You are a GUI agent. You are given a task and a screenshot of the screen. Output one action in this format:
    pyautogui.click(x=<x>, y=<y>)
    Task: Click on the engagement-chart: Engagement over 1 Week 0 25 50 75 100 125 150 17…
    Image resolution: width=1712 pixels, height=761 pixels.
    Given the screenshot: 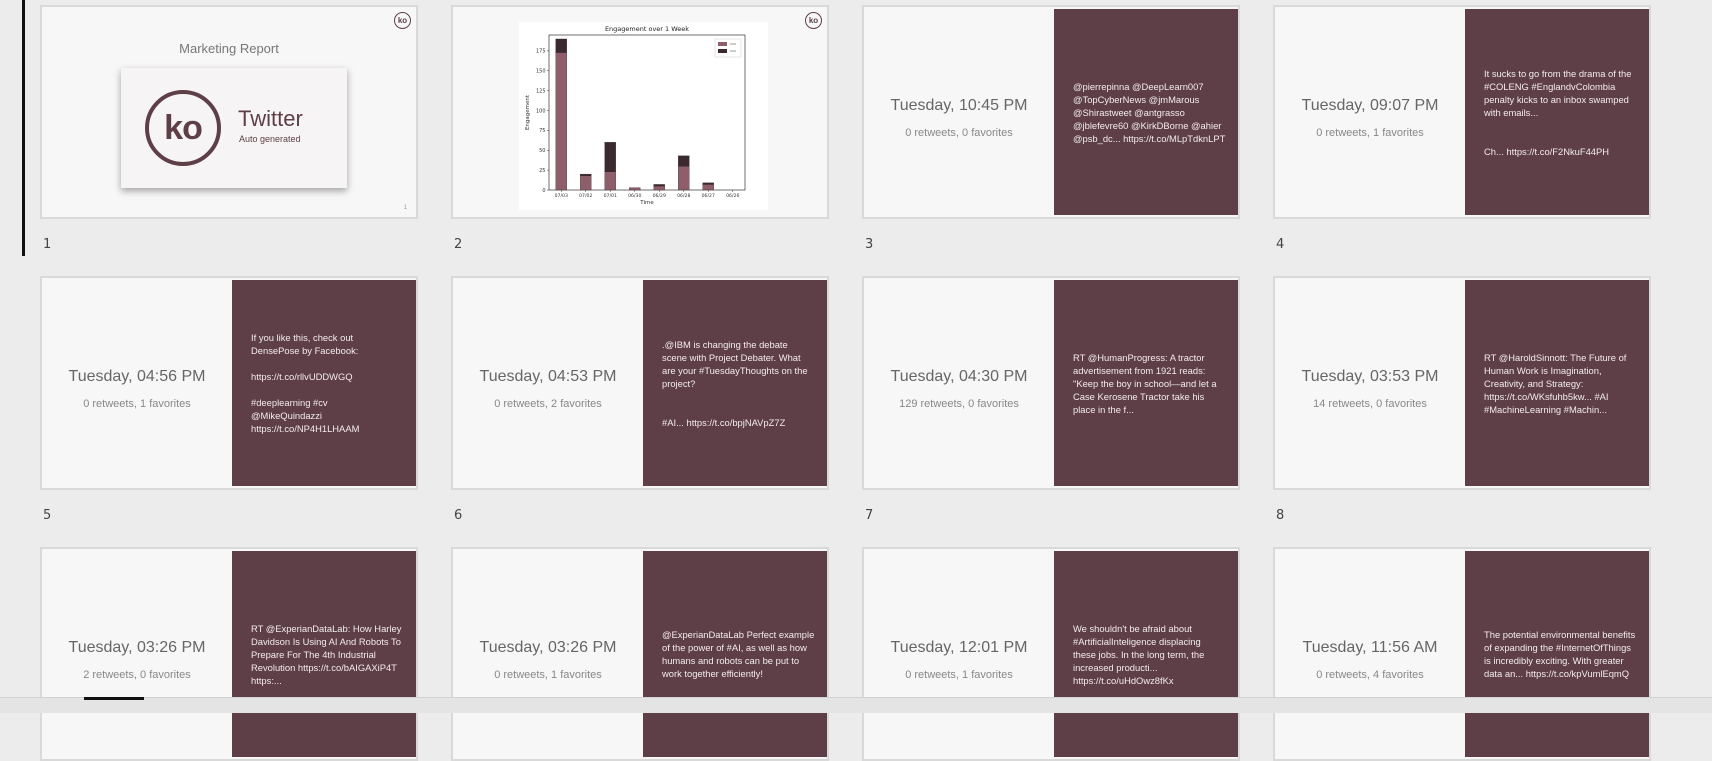 What is the action you would take?
    pyautogui.click(x=643, y=116)
    